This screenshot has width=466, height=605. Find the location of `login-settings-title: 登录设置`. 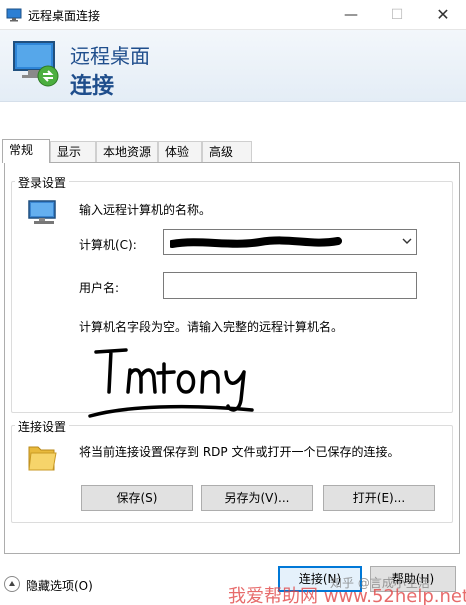

login-settings-title: 登录设置 is located at coordinates (42, 182).